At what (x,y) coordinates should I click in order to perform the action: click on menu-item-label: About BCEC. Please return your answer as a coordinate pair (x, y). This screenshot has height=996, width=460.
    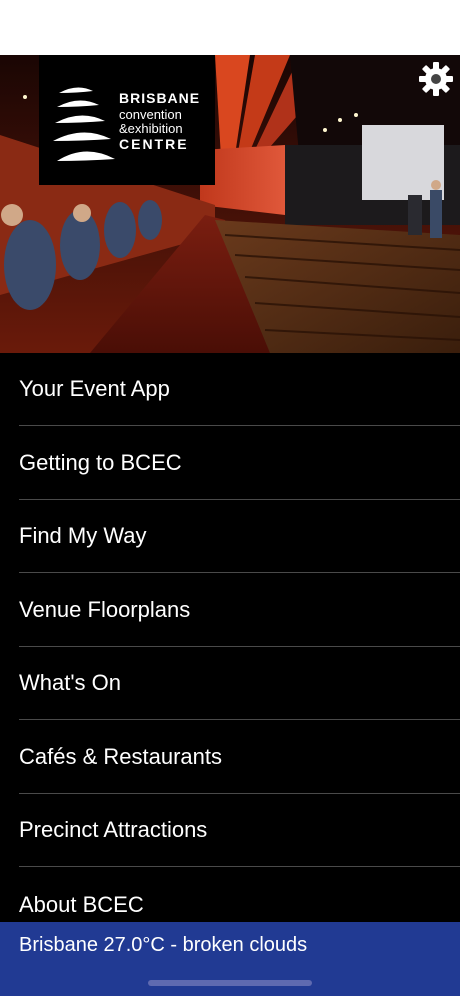
    Looking at the image, I should click on (81, 904).